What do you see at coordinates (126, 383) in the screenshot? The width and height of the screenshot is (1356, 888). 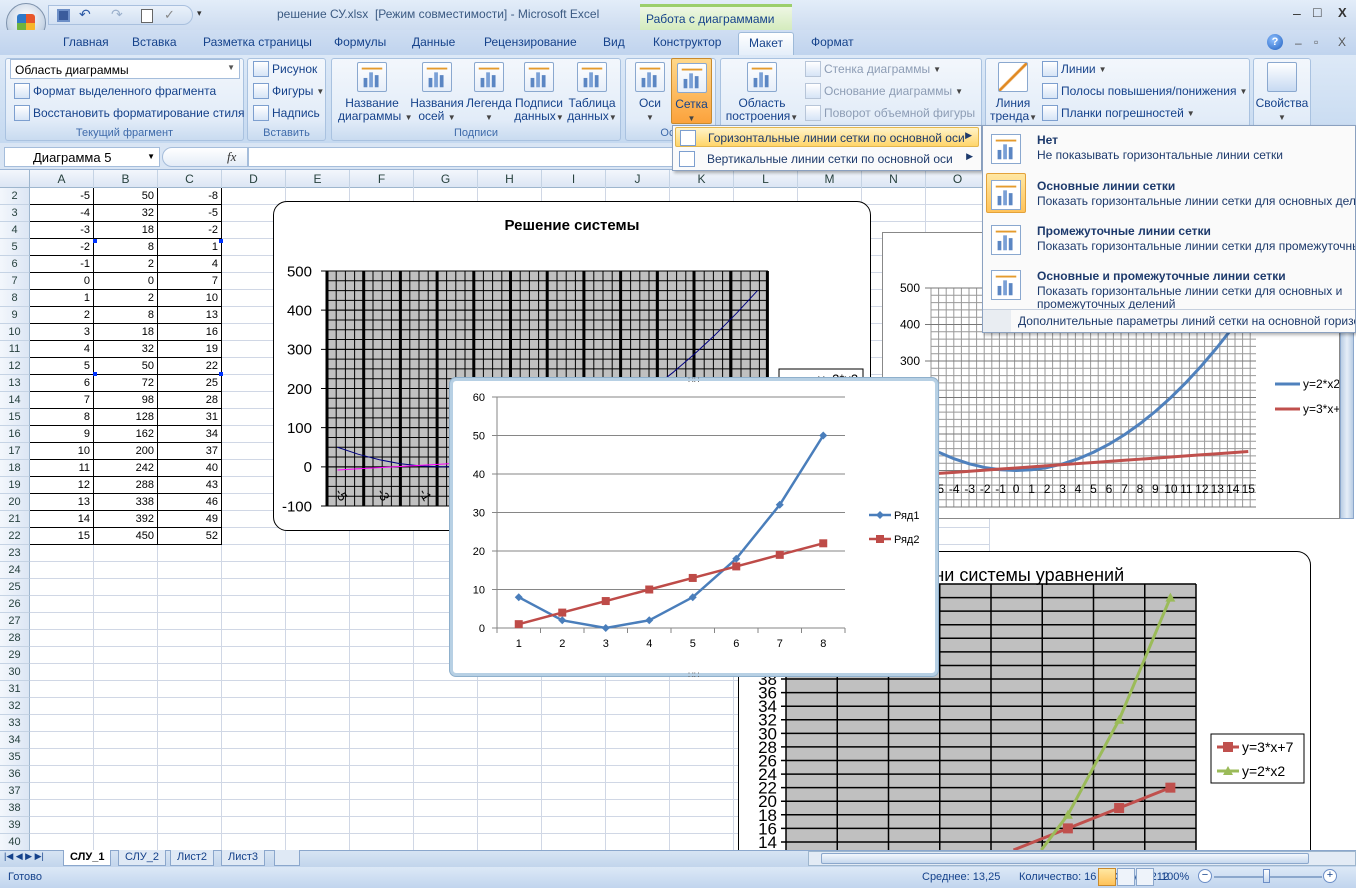 I see `cell-B13: 72` at bounding box center [126, 383].